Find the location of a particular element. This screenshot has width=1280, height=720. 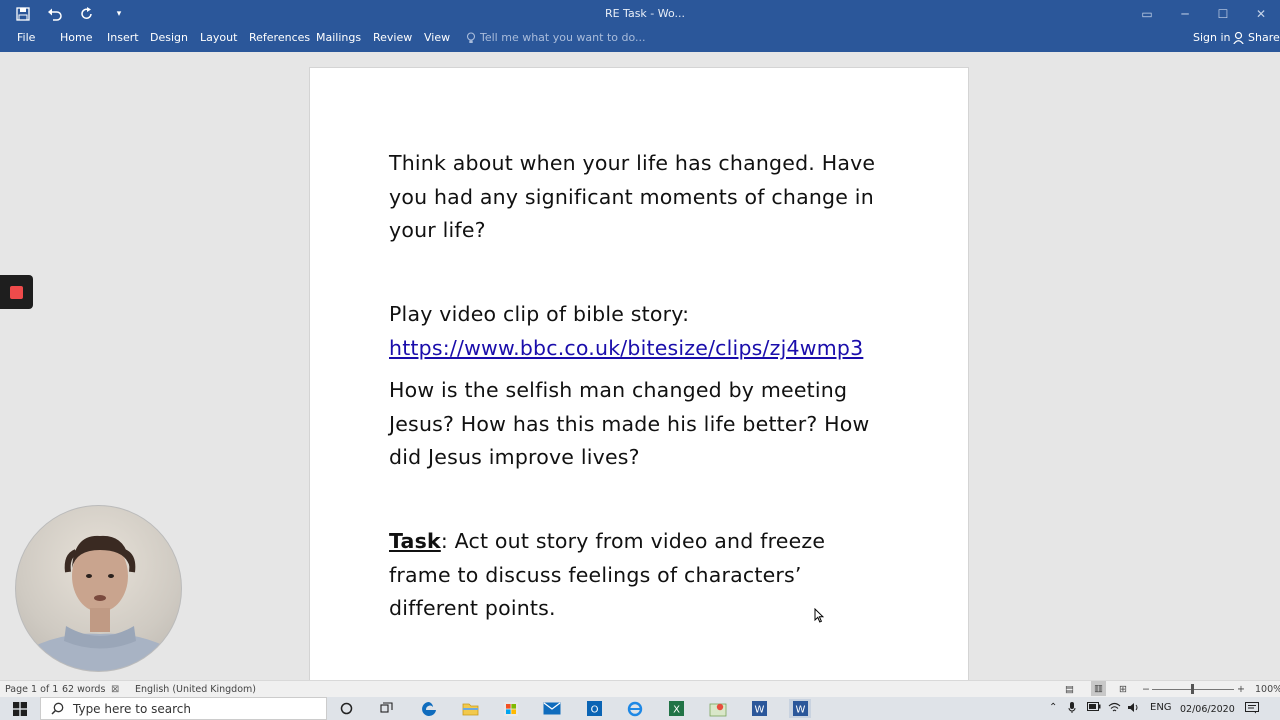

windows-start-icon is located at coordinates (20, 708).